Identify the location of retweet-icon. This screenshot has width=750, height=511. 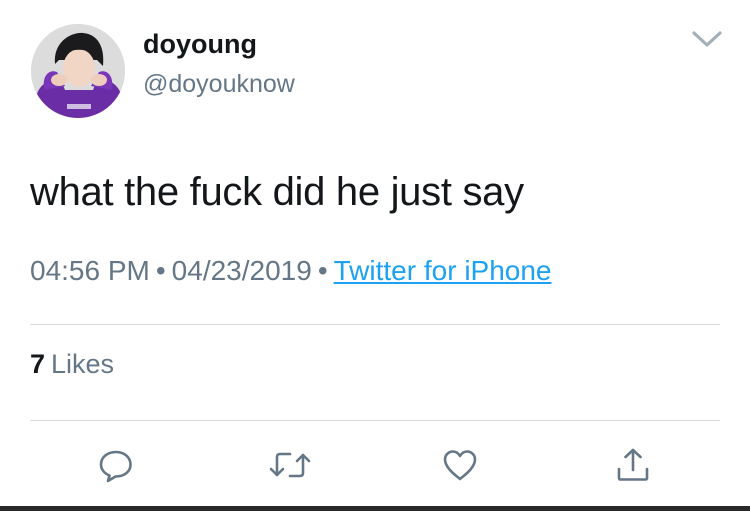
(290, 465).